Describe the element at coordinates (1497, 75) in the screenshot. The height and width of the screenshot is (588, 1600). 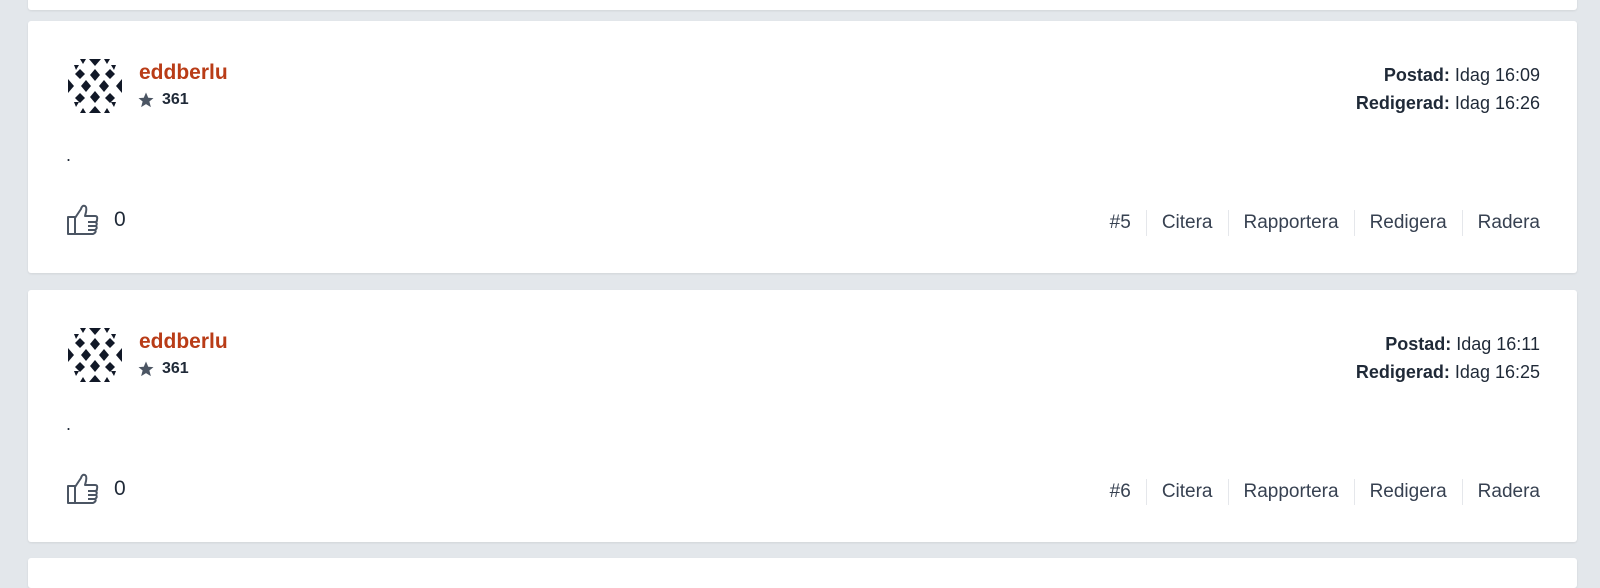
I see `posted-time: Idag 16:09` at that location.